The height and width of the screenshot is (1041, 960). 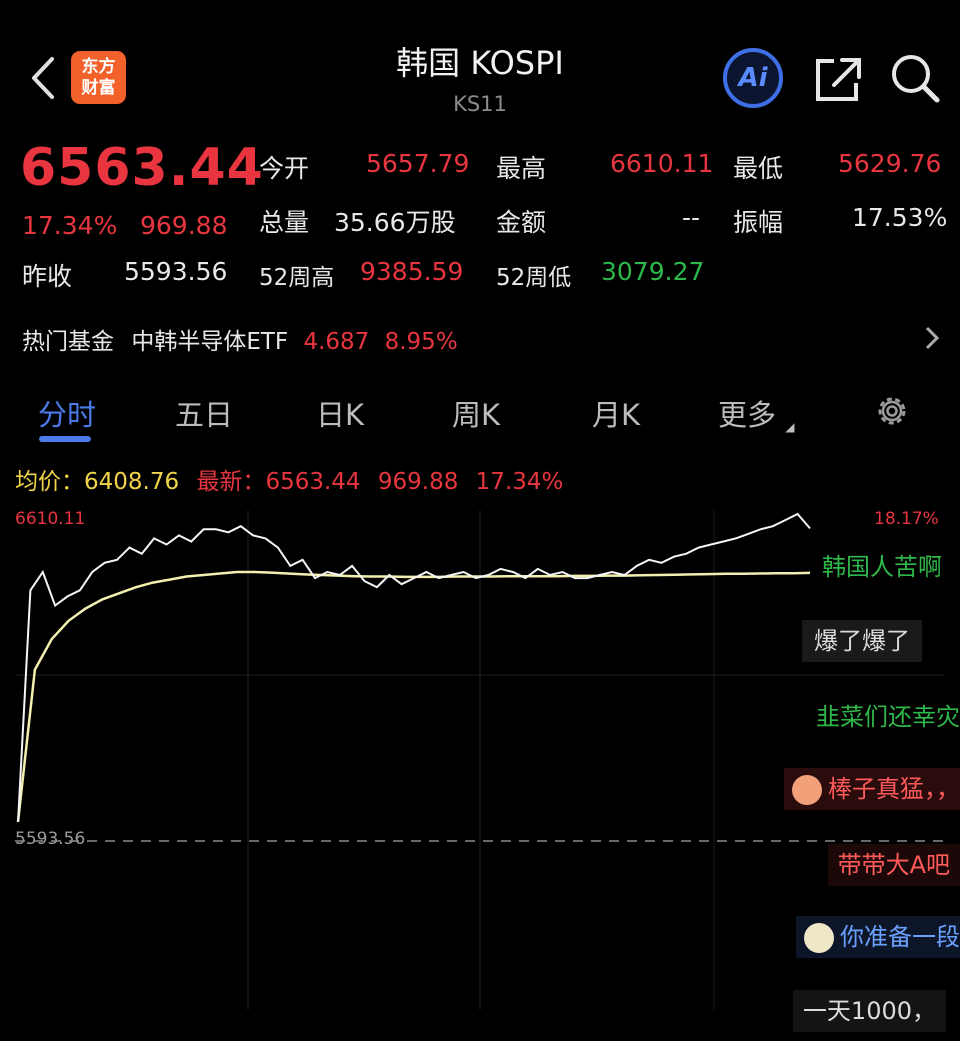 I want to click on danmaku-text: 韩国人苦啊, so click(x=882, y=567).